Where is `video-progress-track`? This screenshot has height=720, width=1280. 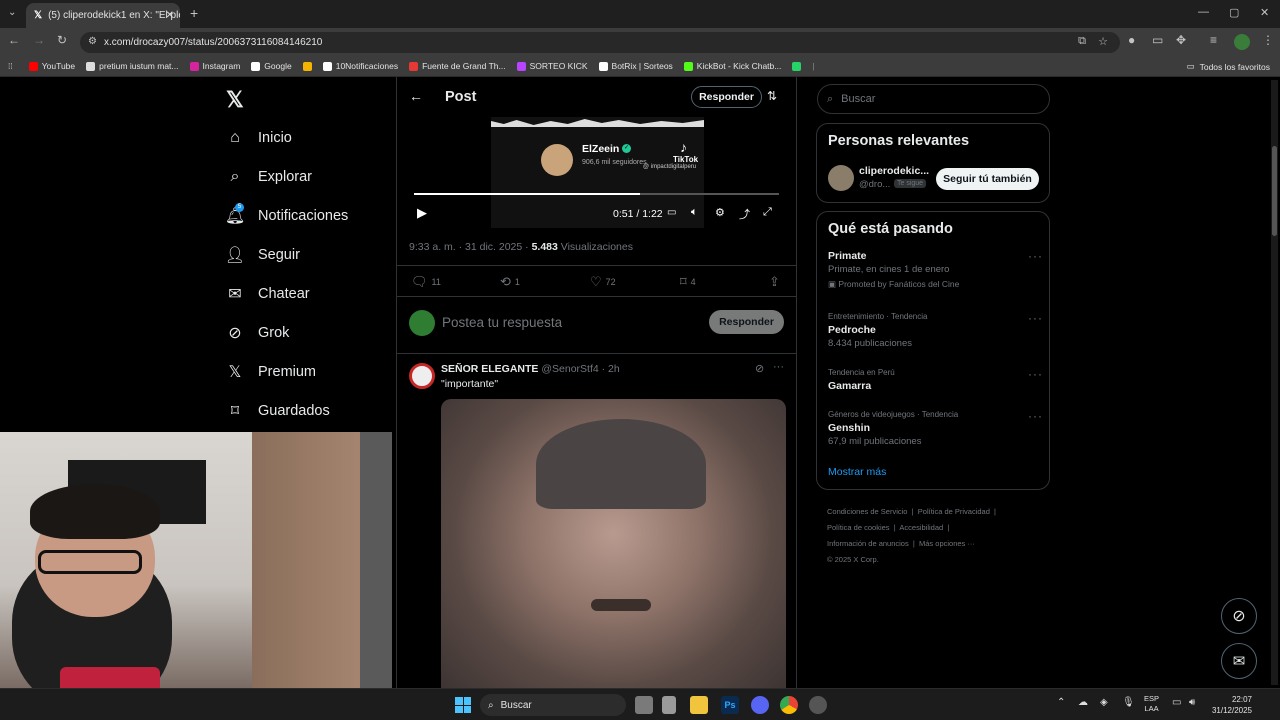 video-progress-track is located at coordinates (596, 194).